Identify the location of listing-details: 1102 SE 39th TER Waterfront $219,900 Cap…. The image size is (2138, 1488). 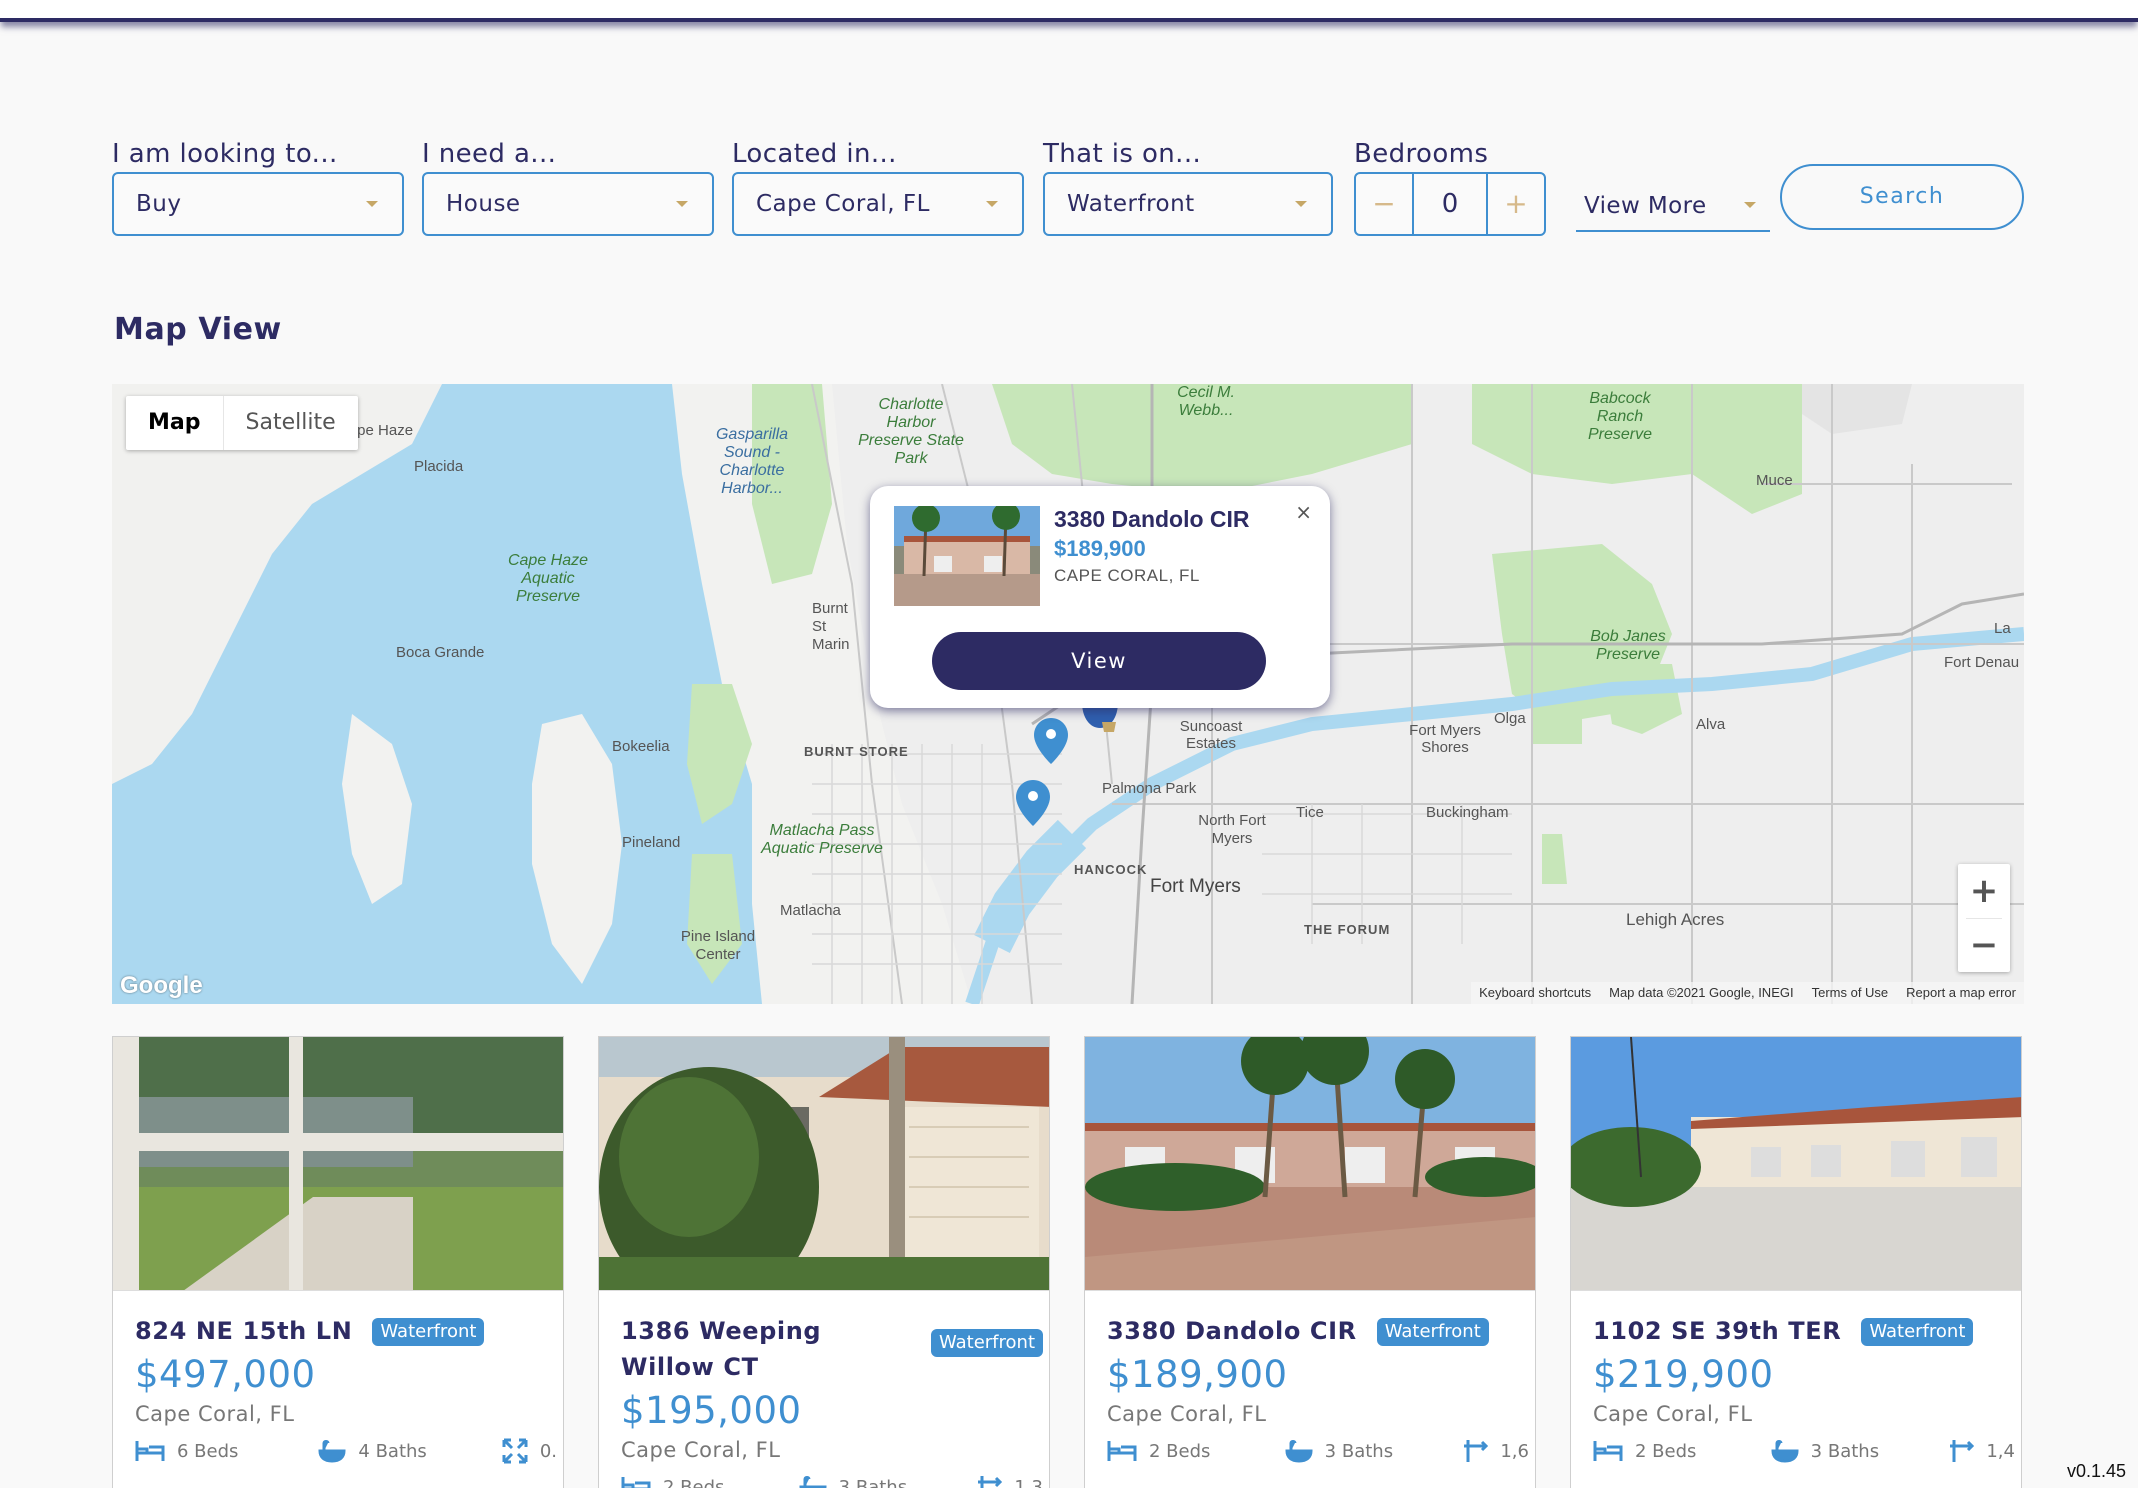
(1804, 1388).